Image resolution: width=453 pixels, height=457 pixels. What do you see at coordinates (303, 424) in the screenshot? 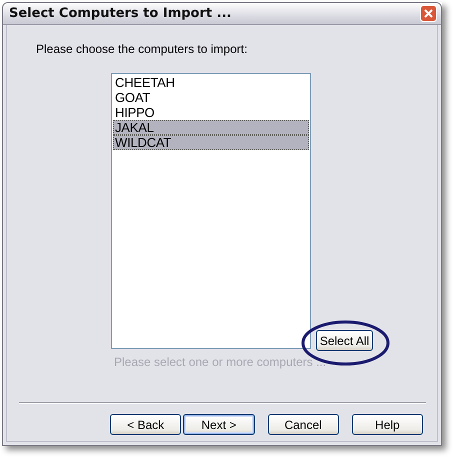
I see `dialog-button: Cancel` at bounding box center [303, 424].